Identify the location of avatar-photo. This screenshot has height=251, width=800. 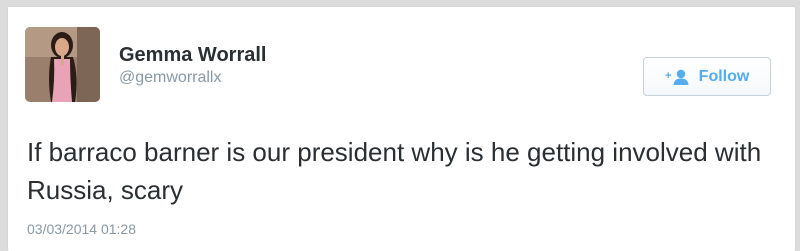
(62, 64).